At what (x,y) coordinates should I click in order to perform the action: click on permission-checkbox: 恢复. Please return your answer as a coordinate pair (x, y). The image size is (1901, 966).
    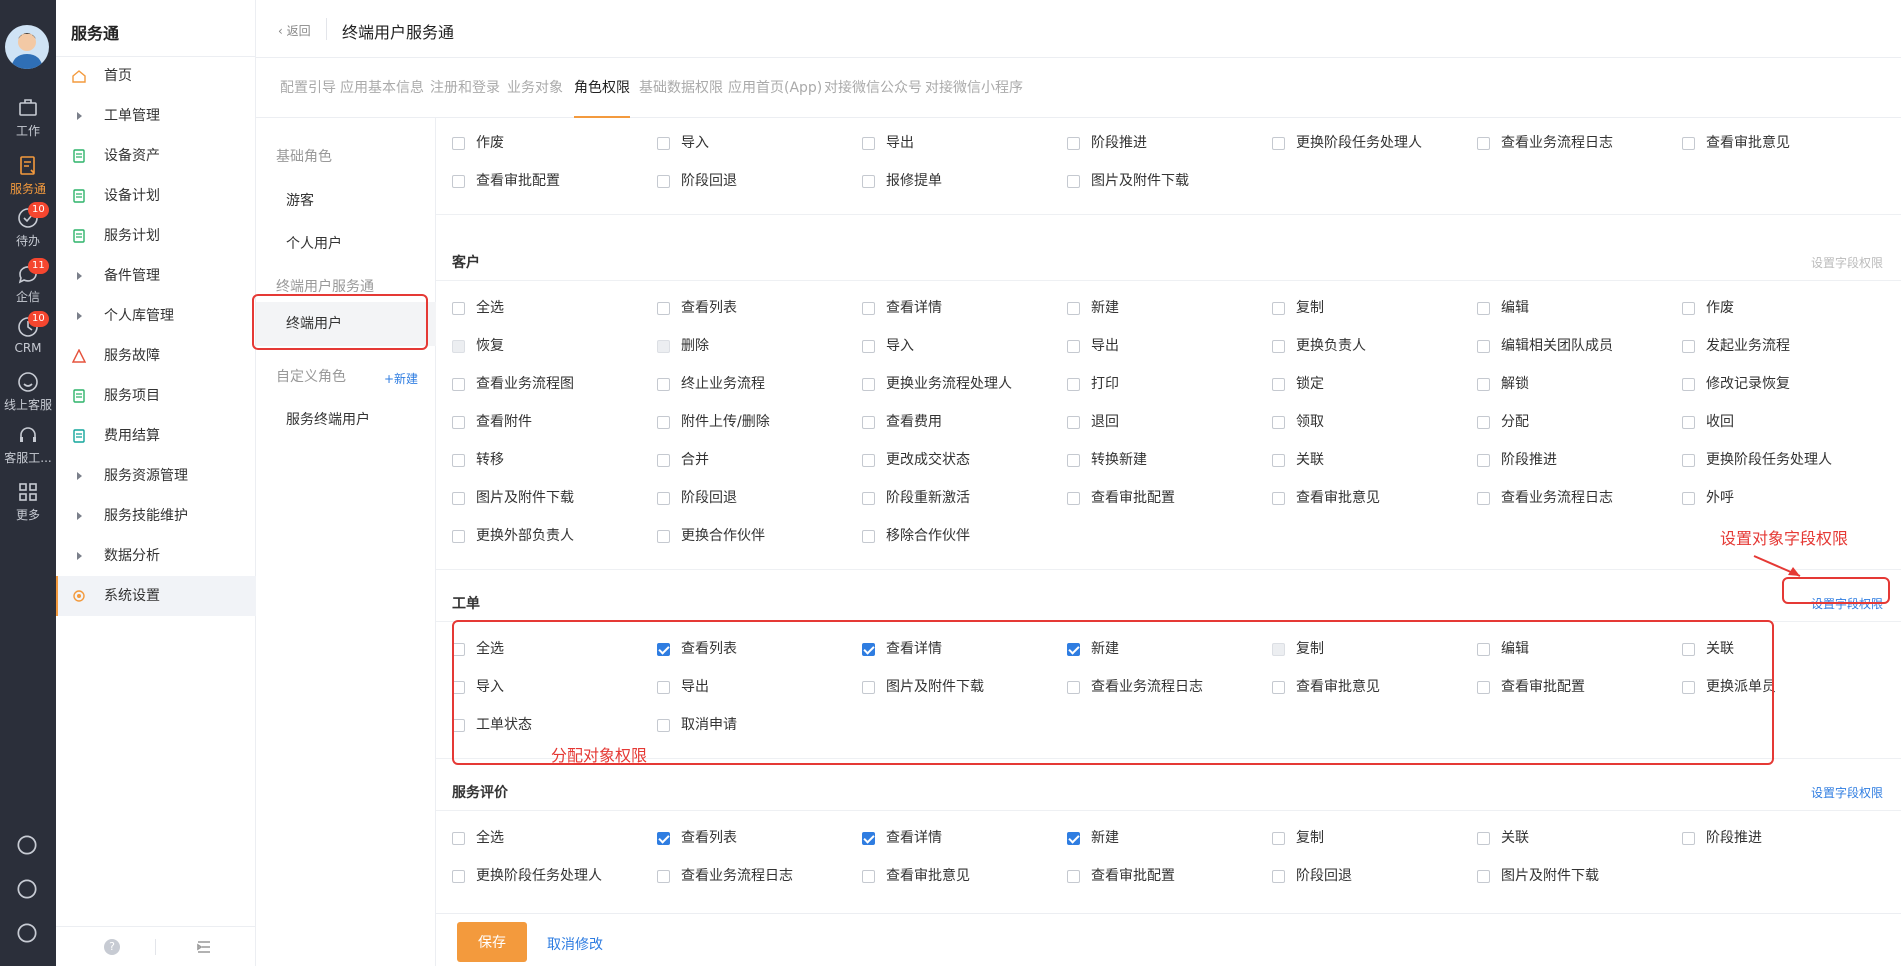
    Looking at the image, I should click on (478, 346).